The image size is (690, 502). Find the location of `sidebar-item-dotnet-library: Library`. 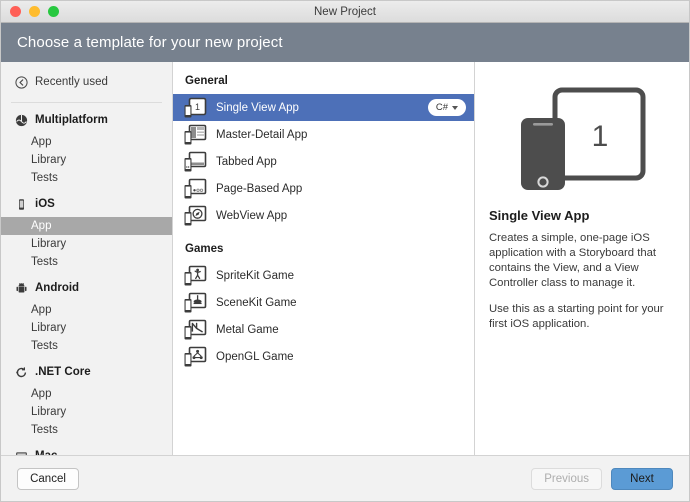

sidebar-item-dotnet-library: Library is located at coordinates (86, 412).